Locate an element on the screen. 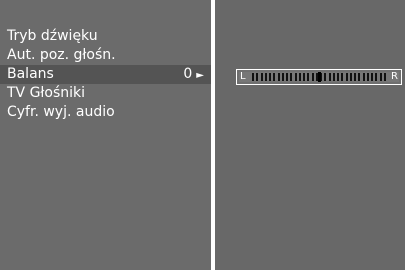  balance-left-label: L is located at coordinates (243, 76).